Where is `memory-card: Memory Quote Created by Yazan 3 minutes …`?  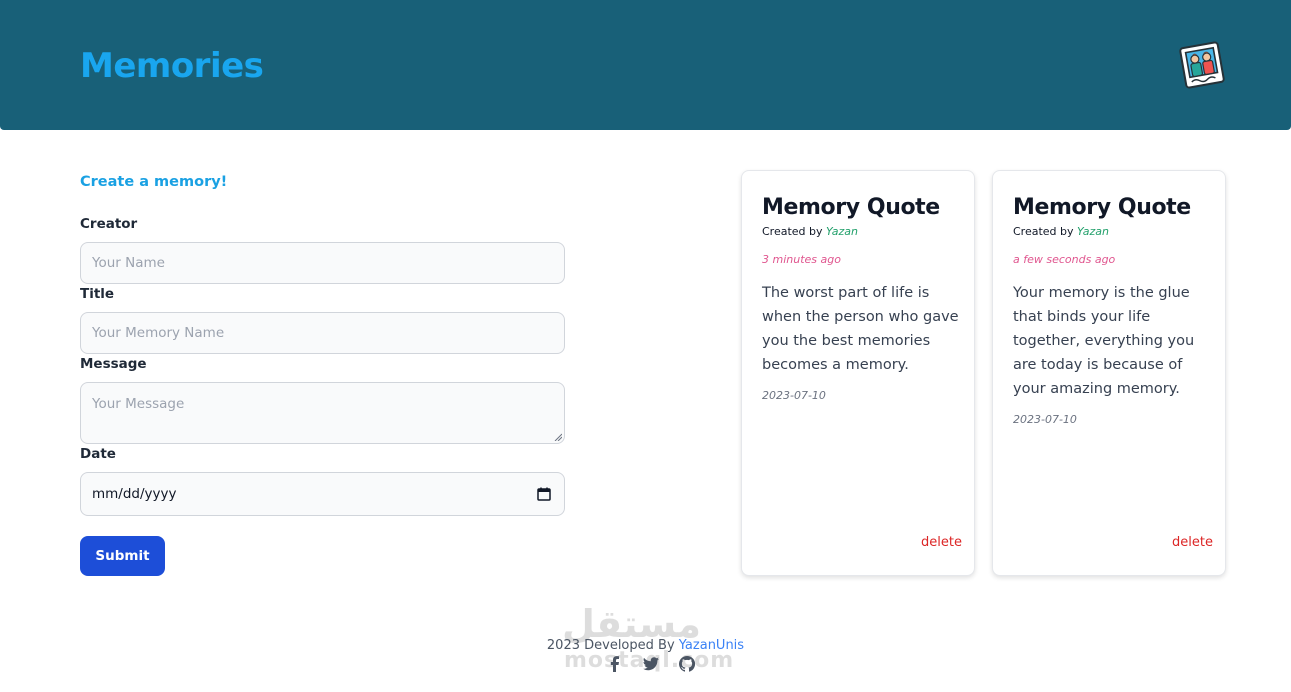 memory-card: Memory Quote Created by Yazan 3 minutes … is located at coordinates (858, 373).